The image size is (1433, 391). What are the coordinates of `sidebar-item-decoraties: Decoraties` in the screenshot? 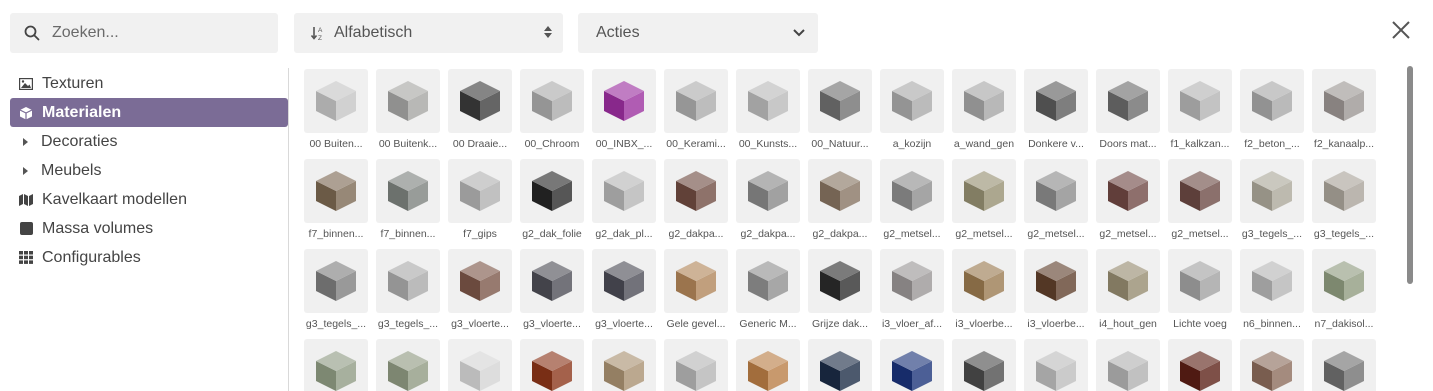 It's located at (149, 141).